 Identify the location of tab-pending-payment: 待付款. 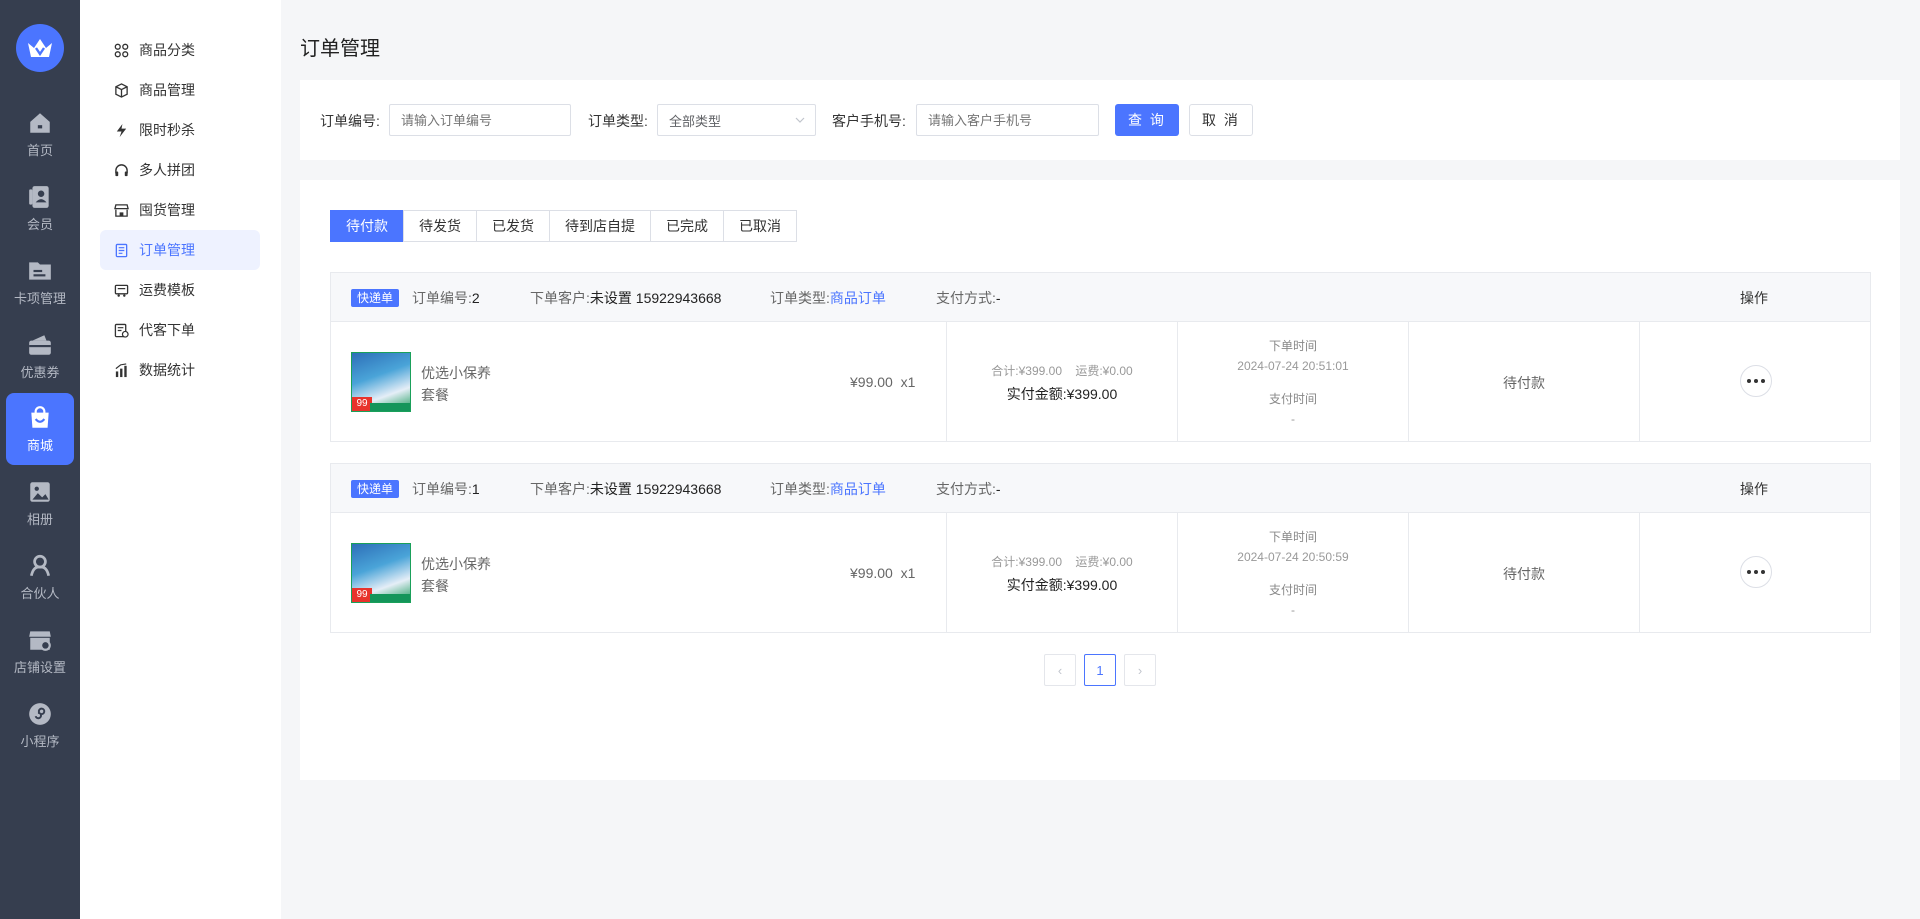
(367, 226).